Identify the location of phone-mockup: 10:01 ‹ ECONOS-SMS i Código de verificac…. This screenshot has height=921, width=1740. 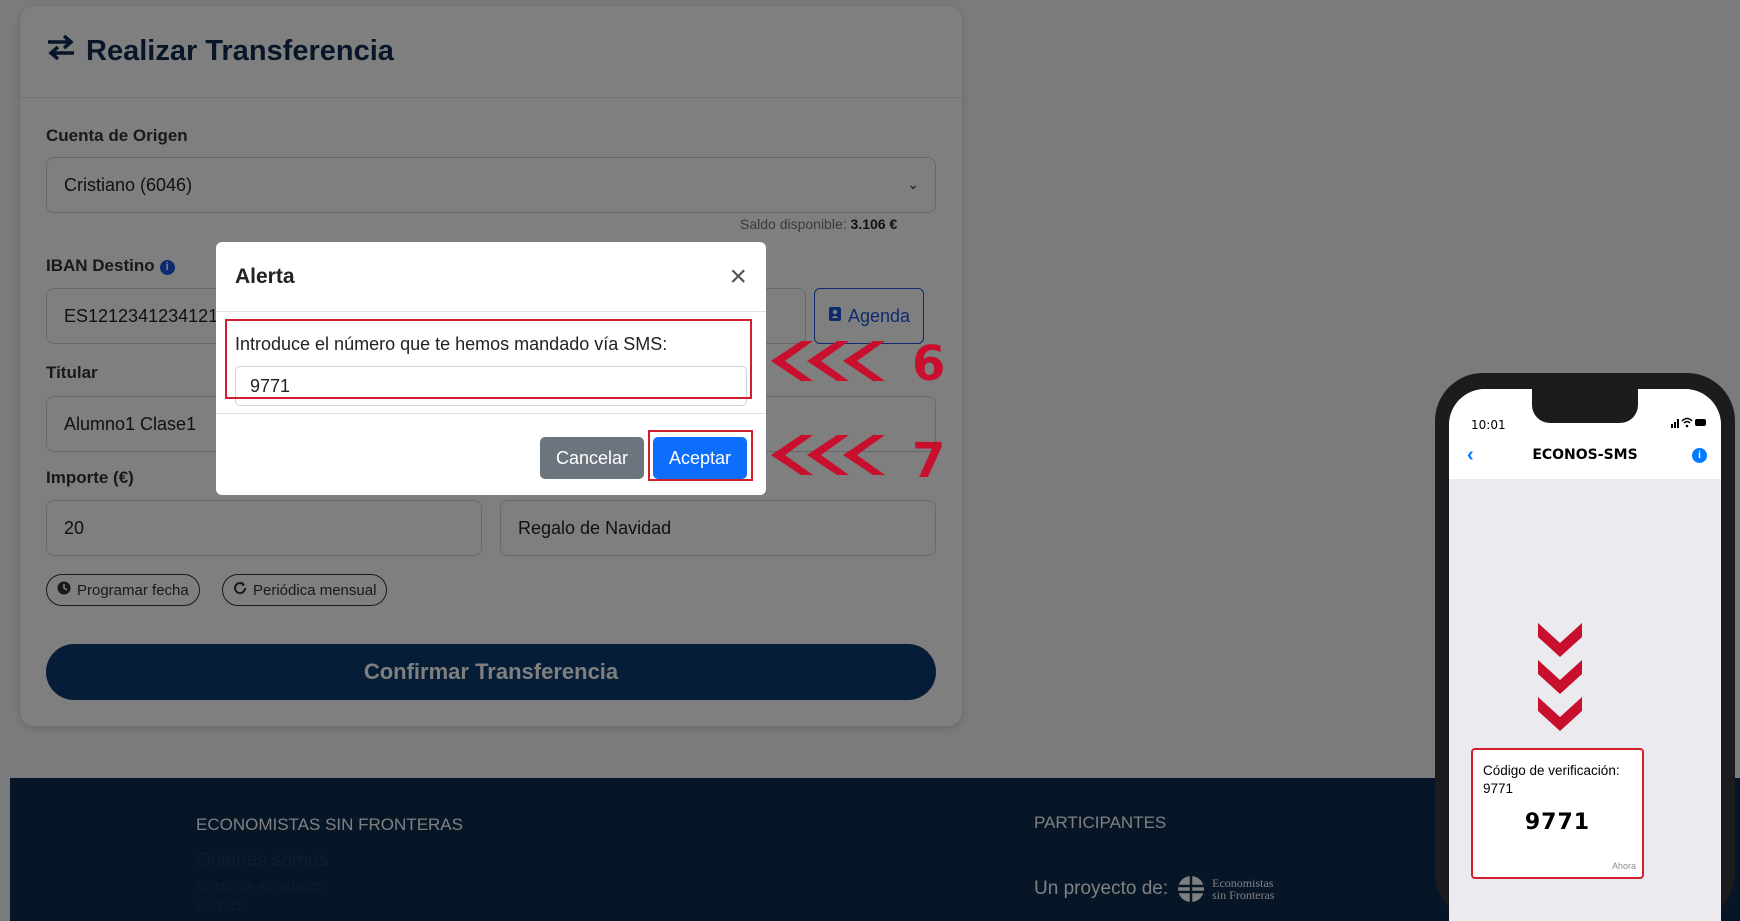
(1585, 647).